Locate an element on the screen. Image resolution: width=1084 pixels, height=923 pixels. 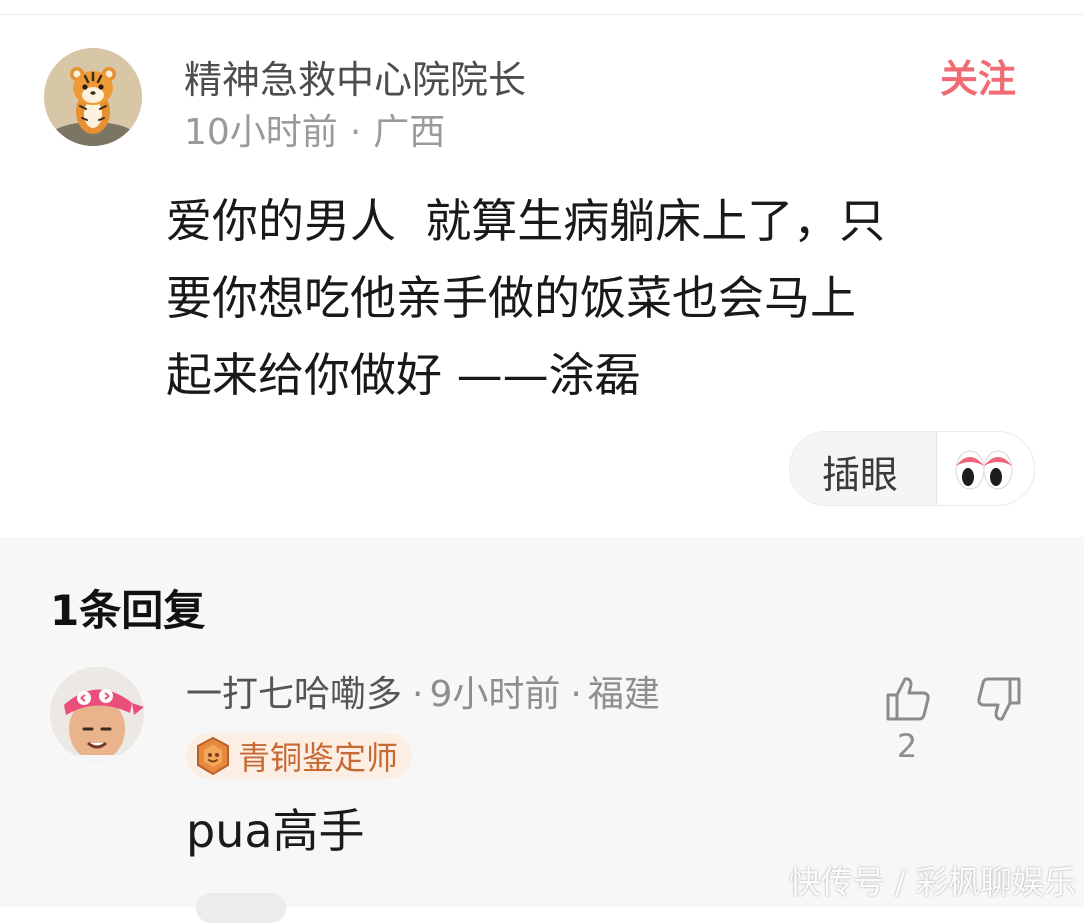
comment-line: 爱你的男人 就算生病躺床上了，只 is located at coordinates (526, 221).